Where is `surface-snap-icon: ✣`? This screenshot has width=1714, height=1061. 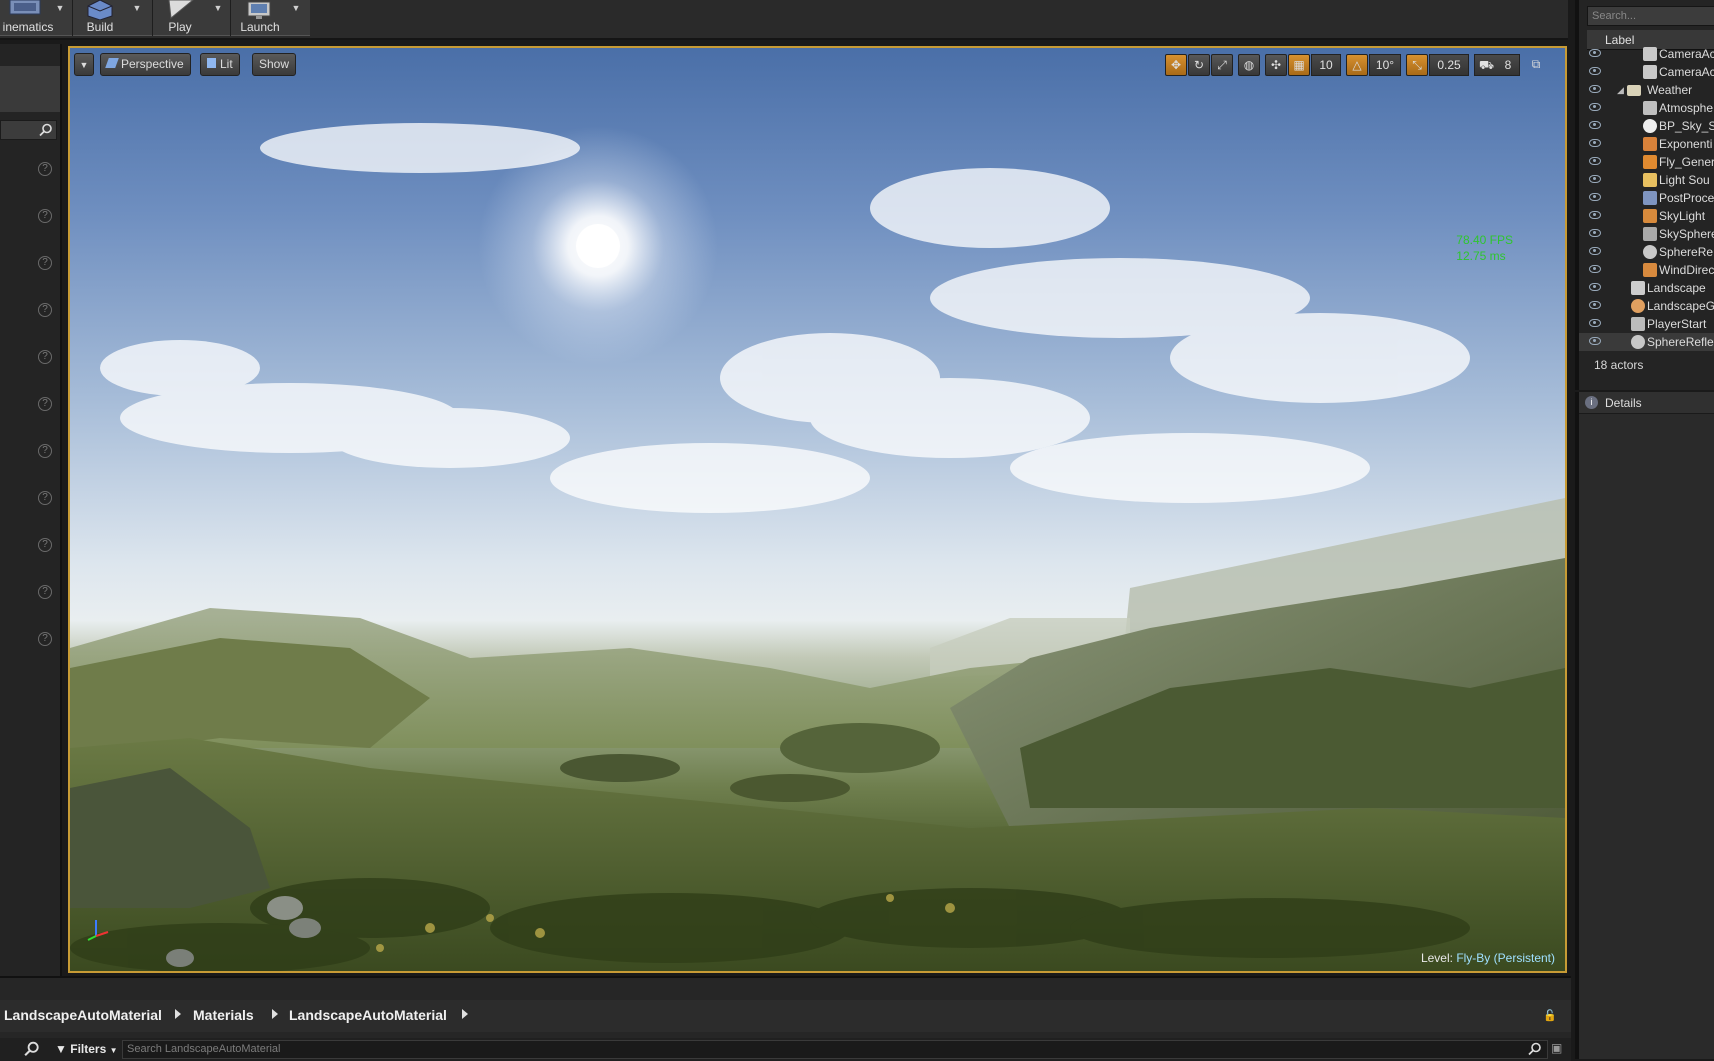 surface-snap-icon: ✣ is located at coordinates (1276, 65).